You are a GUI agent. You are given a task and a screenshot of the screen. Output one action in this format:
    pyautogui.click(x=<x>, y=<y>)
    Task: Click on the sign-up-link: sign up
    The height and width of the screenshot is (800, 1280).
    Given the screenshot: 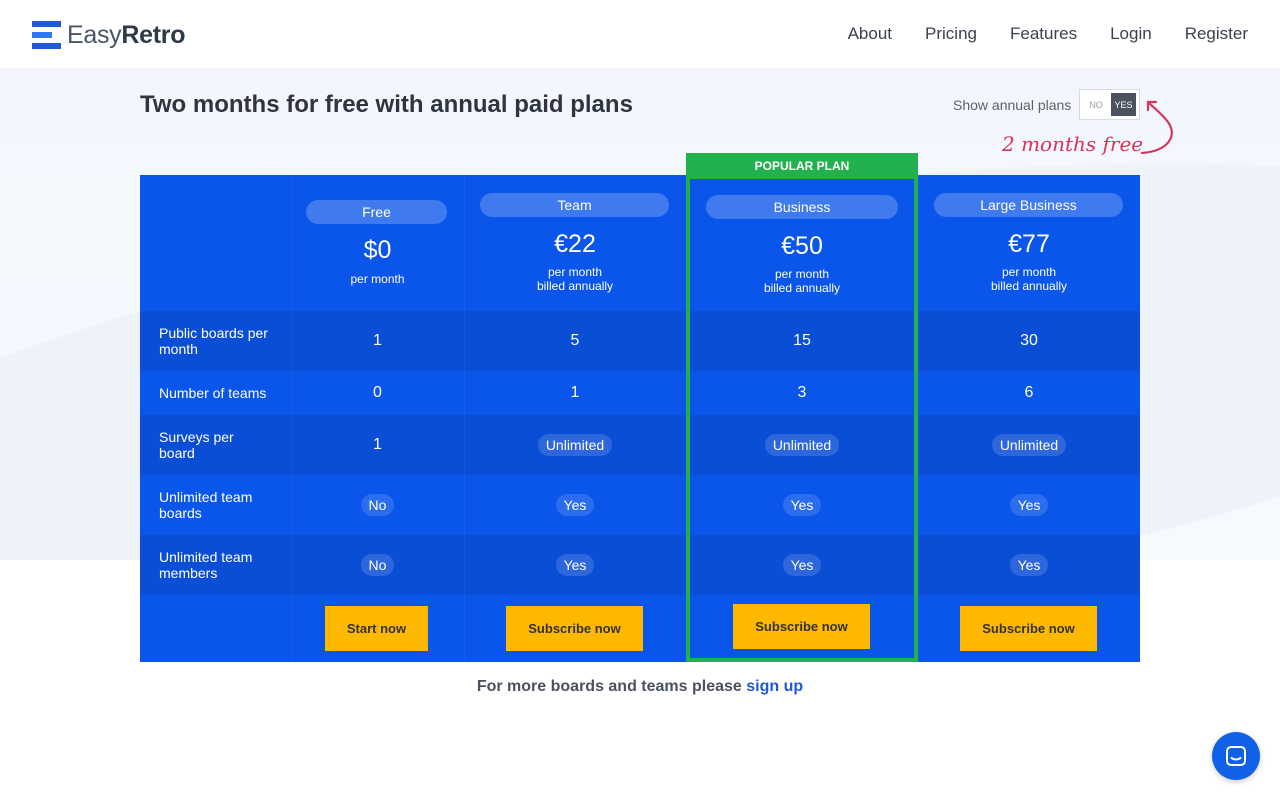 What is the action you would take?
    pyautogui.click(x=774, y=686)
    